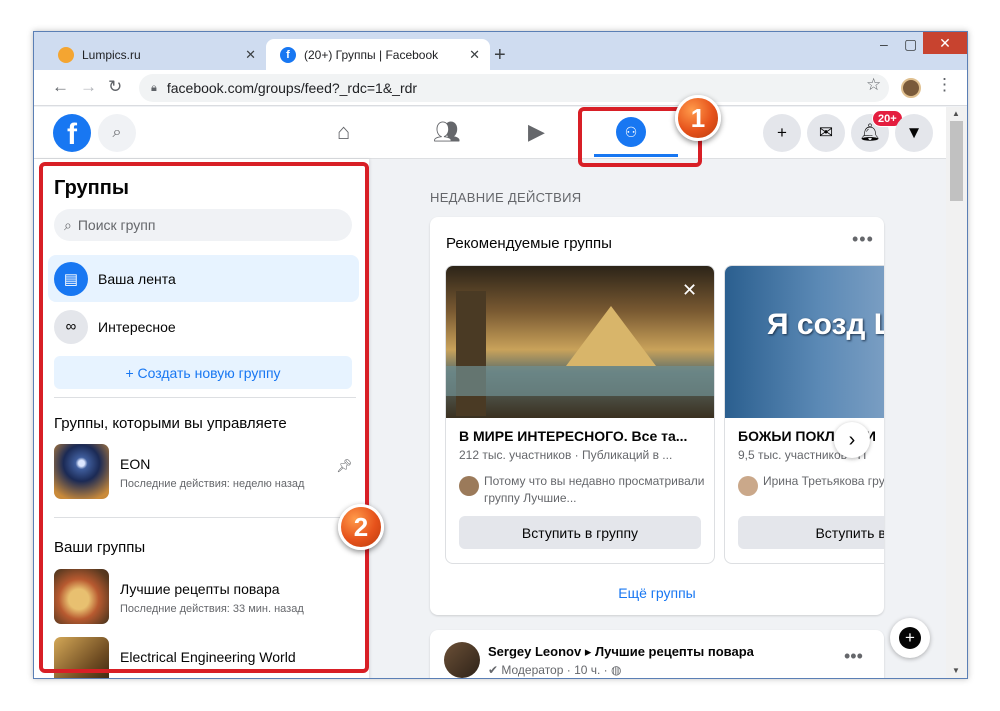  I want to click on account-menu-chevron-icon: ▼, so click(914, 133).